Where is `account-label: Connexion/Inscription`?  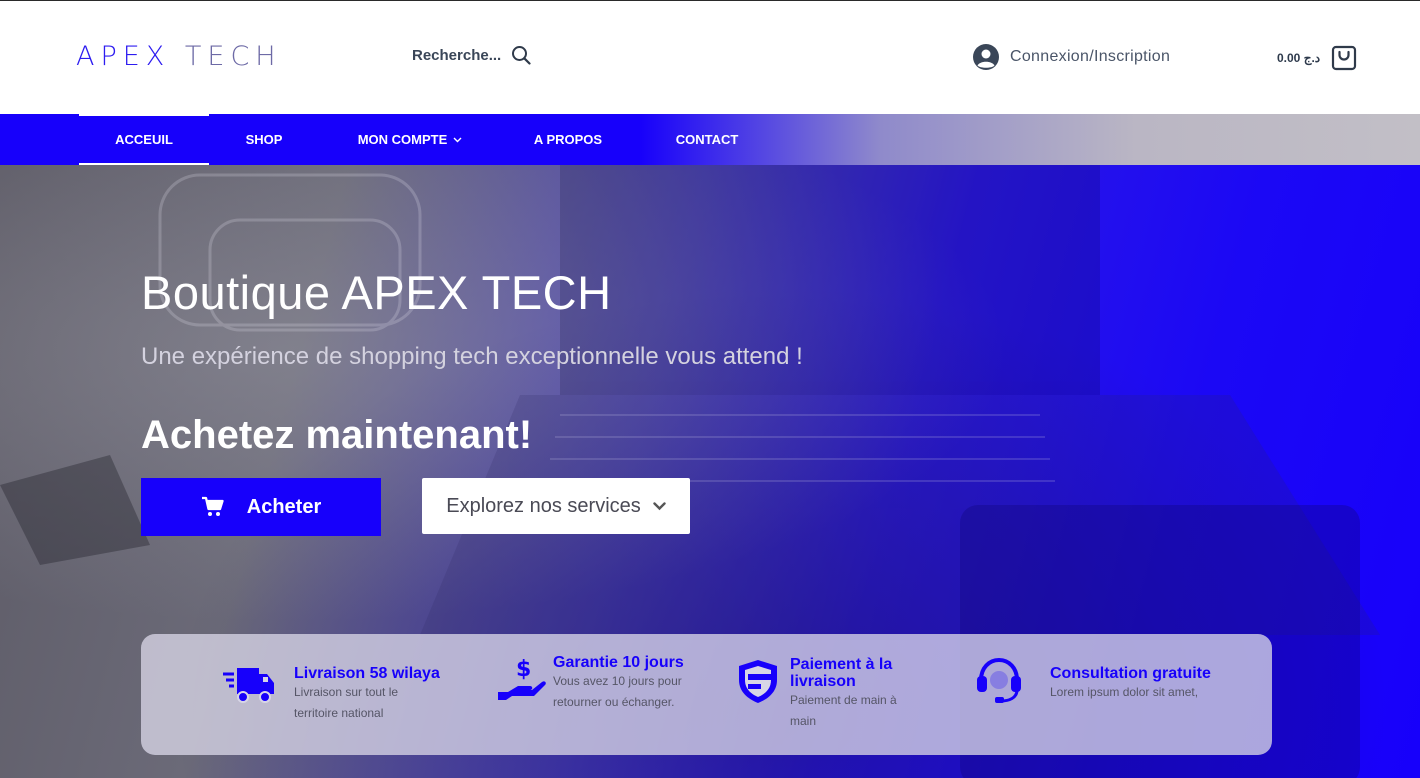 account-label: Connexion/Inscription is located at coordinates (1090, 56).